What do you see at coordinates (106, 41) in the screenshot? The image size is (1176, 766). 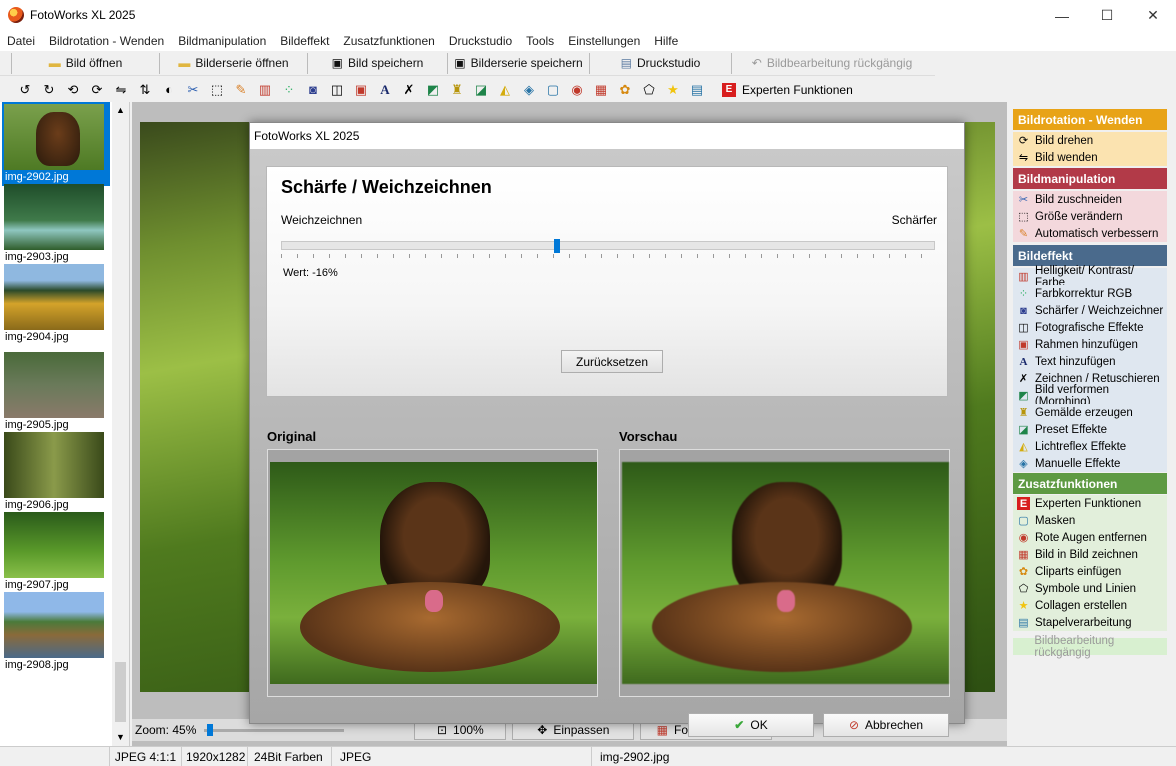 I see `menu-bildrotation: Bildrotation - Wenden` at bounding box center [106, 41].